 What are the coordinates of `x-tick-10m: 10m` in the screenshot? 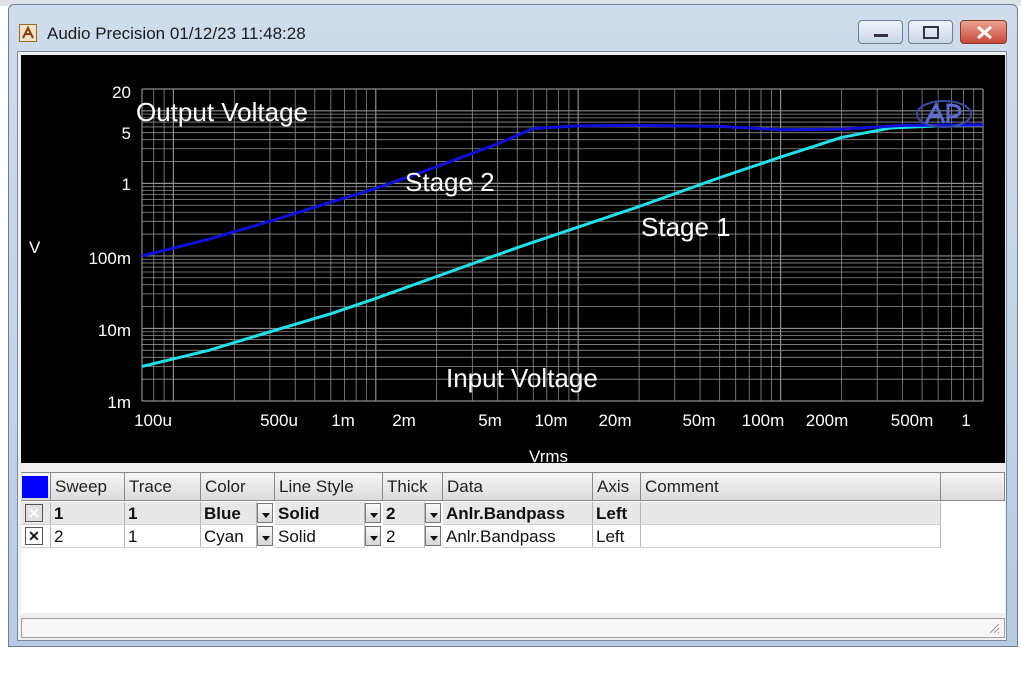 It's located at (551, 420).